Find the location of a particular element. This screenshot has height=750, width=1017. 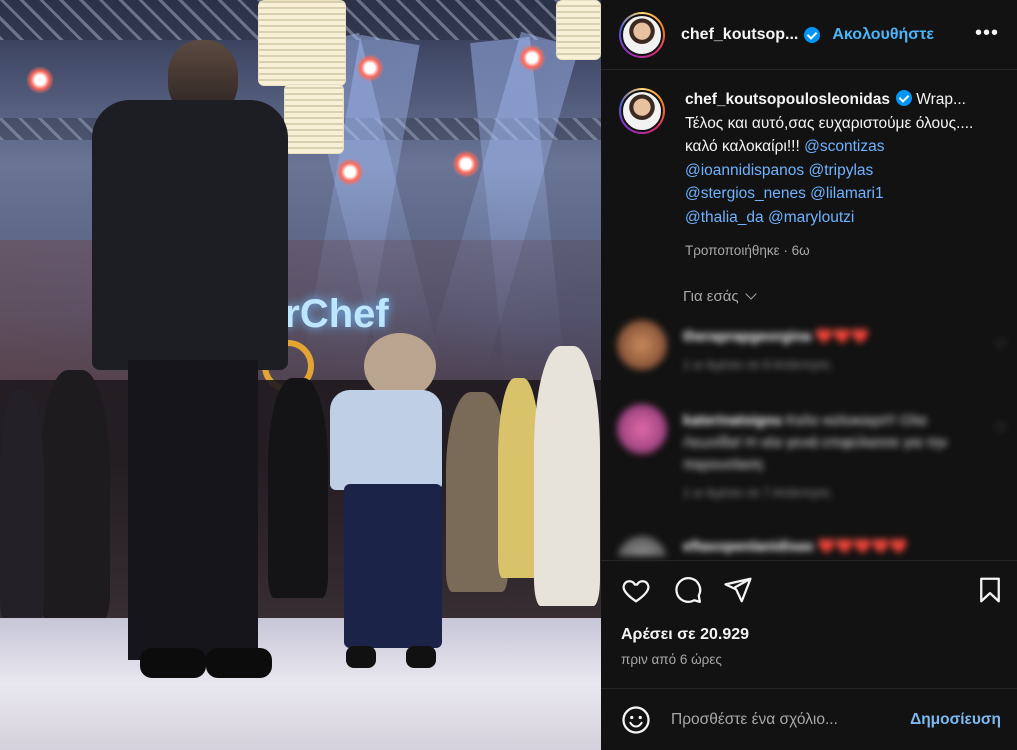

comment-username: eftaxopenlanidisas is located at coordinates (748, 547).